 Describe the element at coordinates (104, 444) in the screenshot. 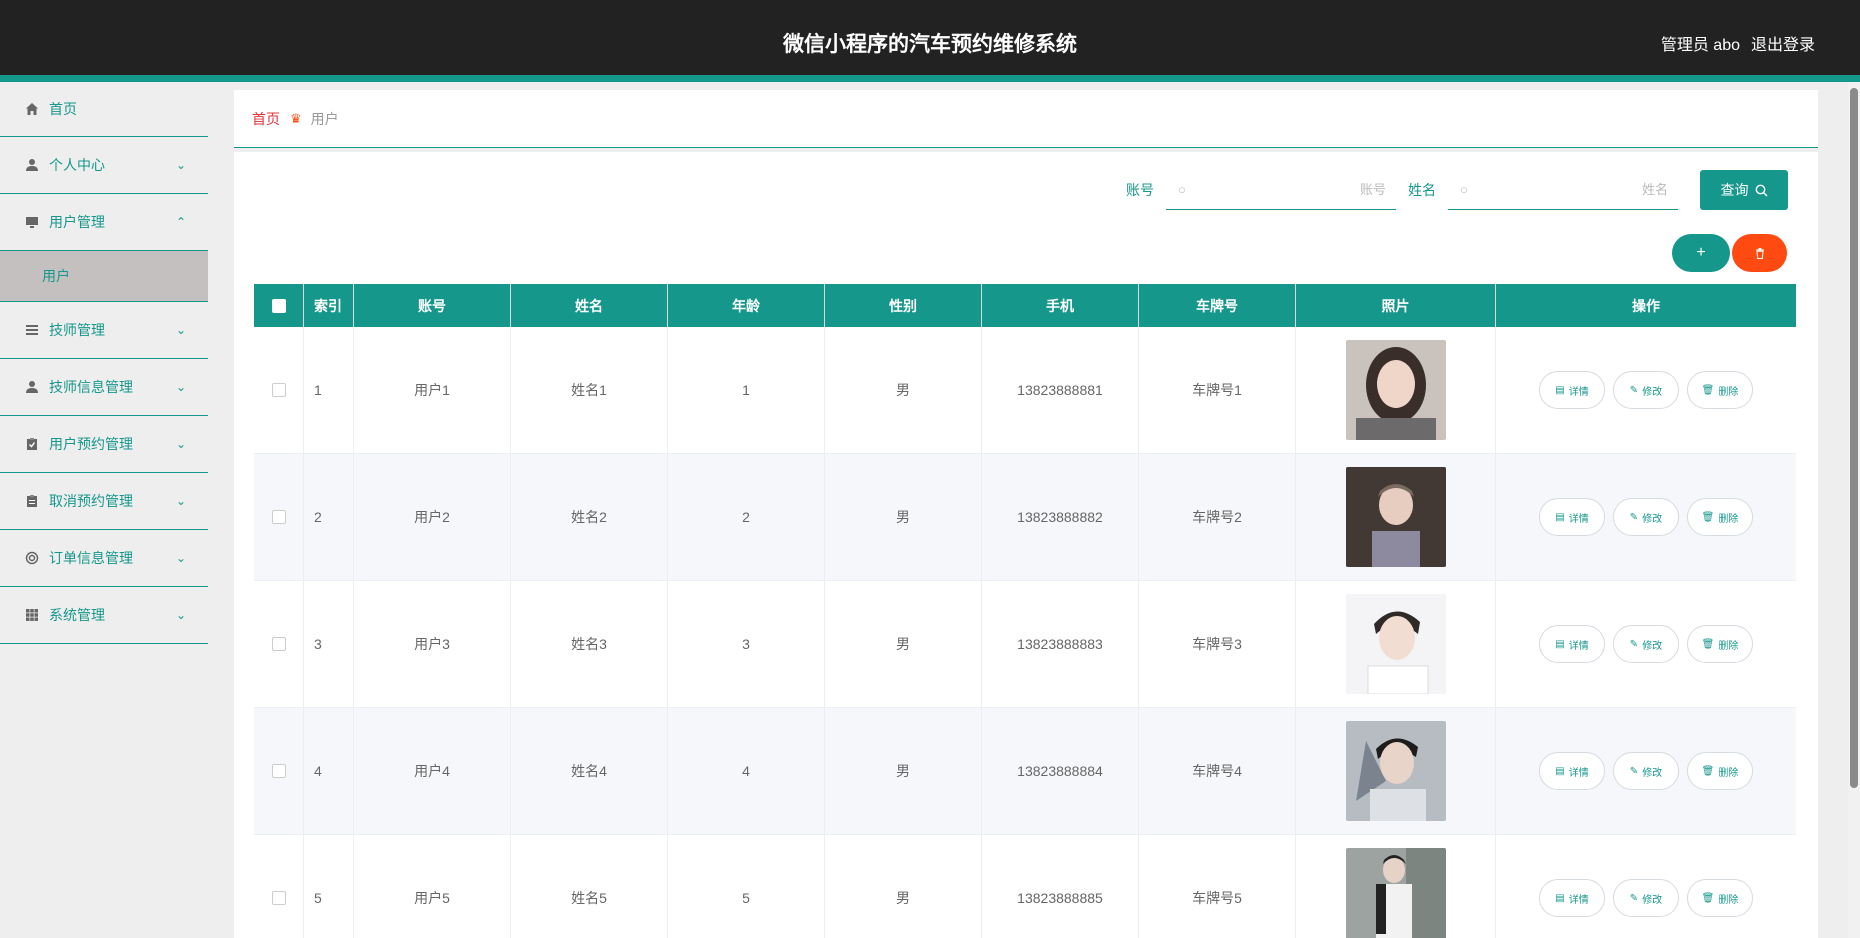

I see `sidebar-item-user-booking: 用户预约管理 ⌄` at that location.